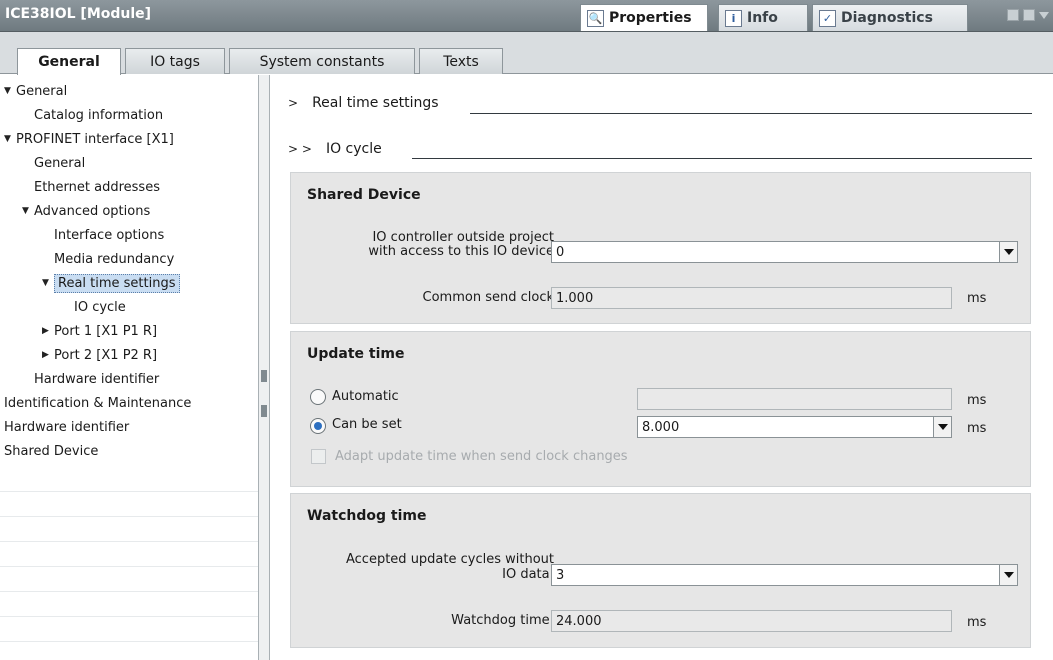 The image size is (1053, 660). I want to click on tab-properties: 🔍 Properties, so click(644, 17).